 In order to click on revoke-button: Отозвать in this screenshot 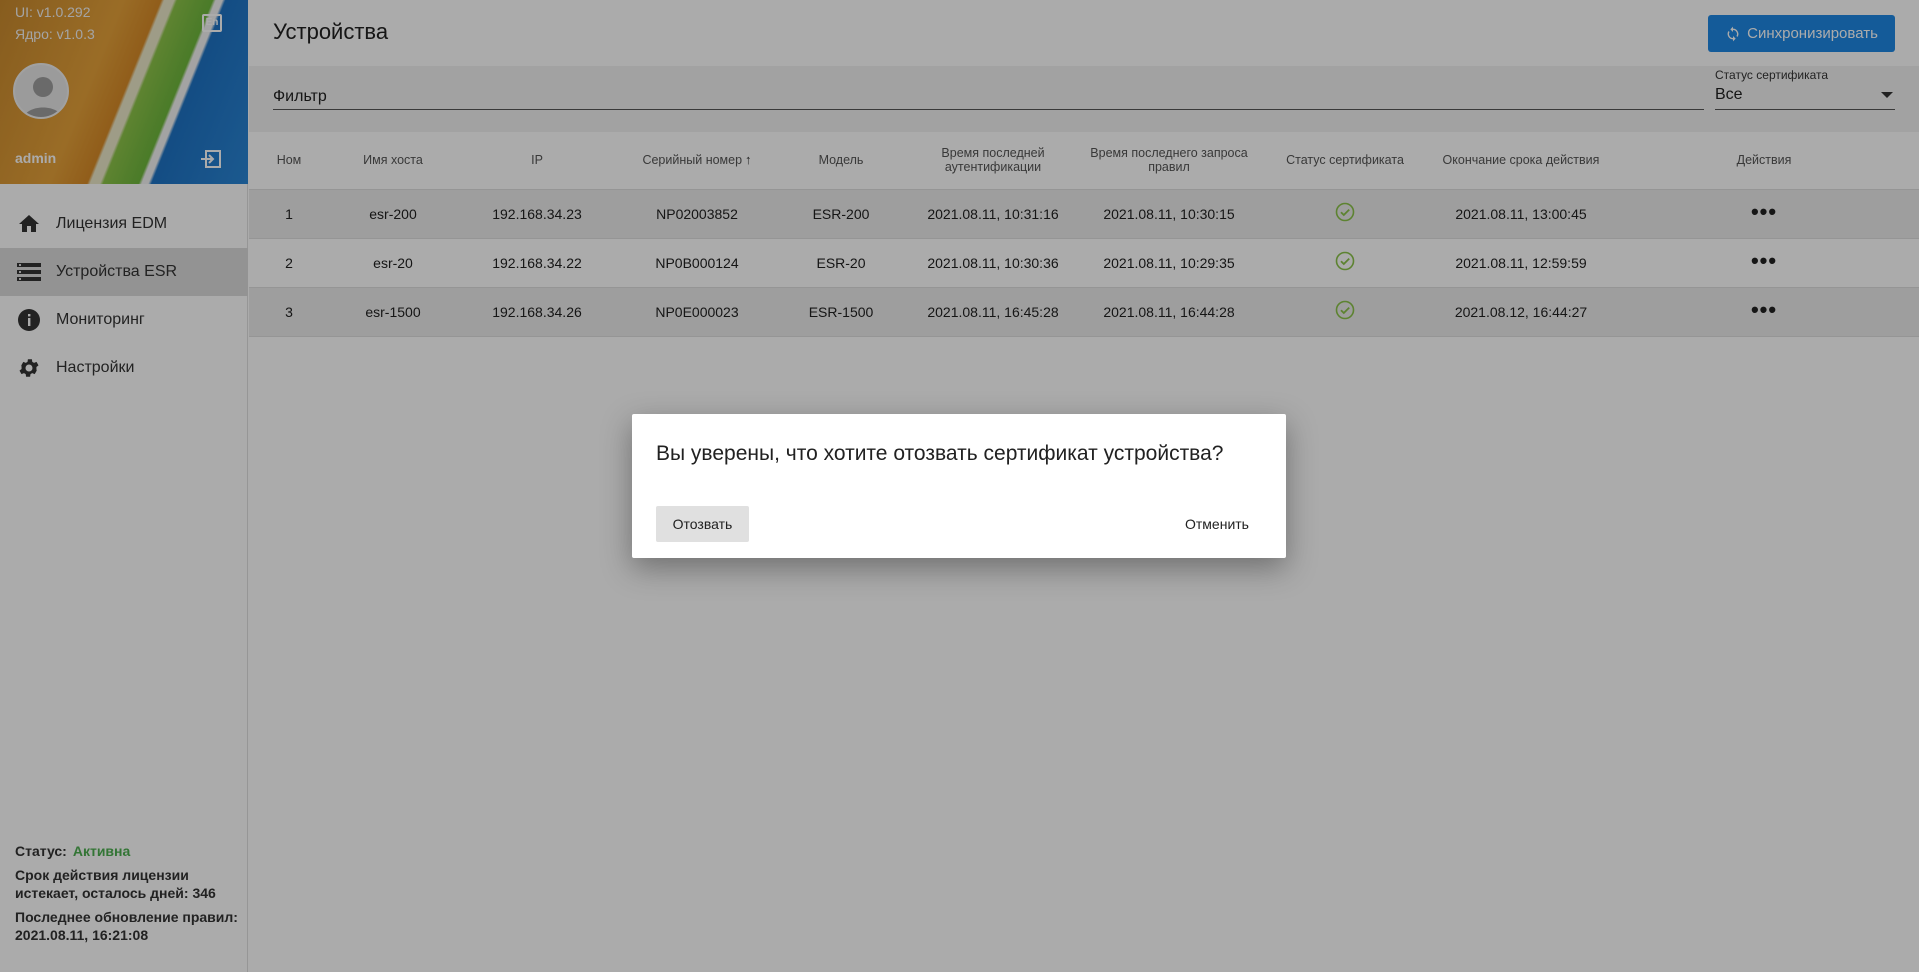, I will do `click(702, 524)`.